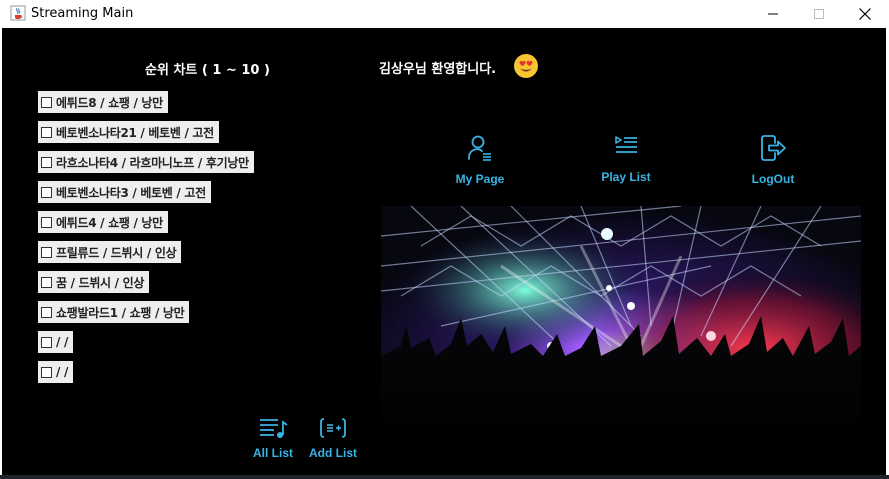  I want to click on welcome-message: 김상우님 환영합니다., so click(438, 69).